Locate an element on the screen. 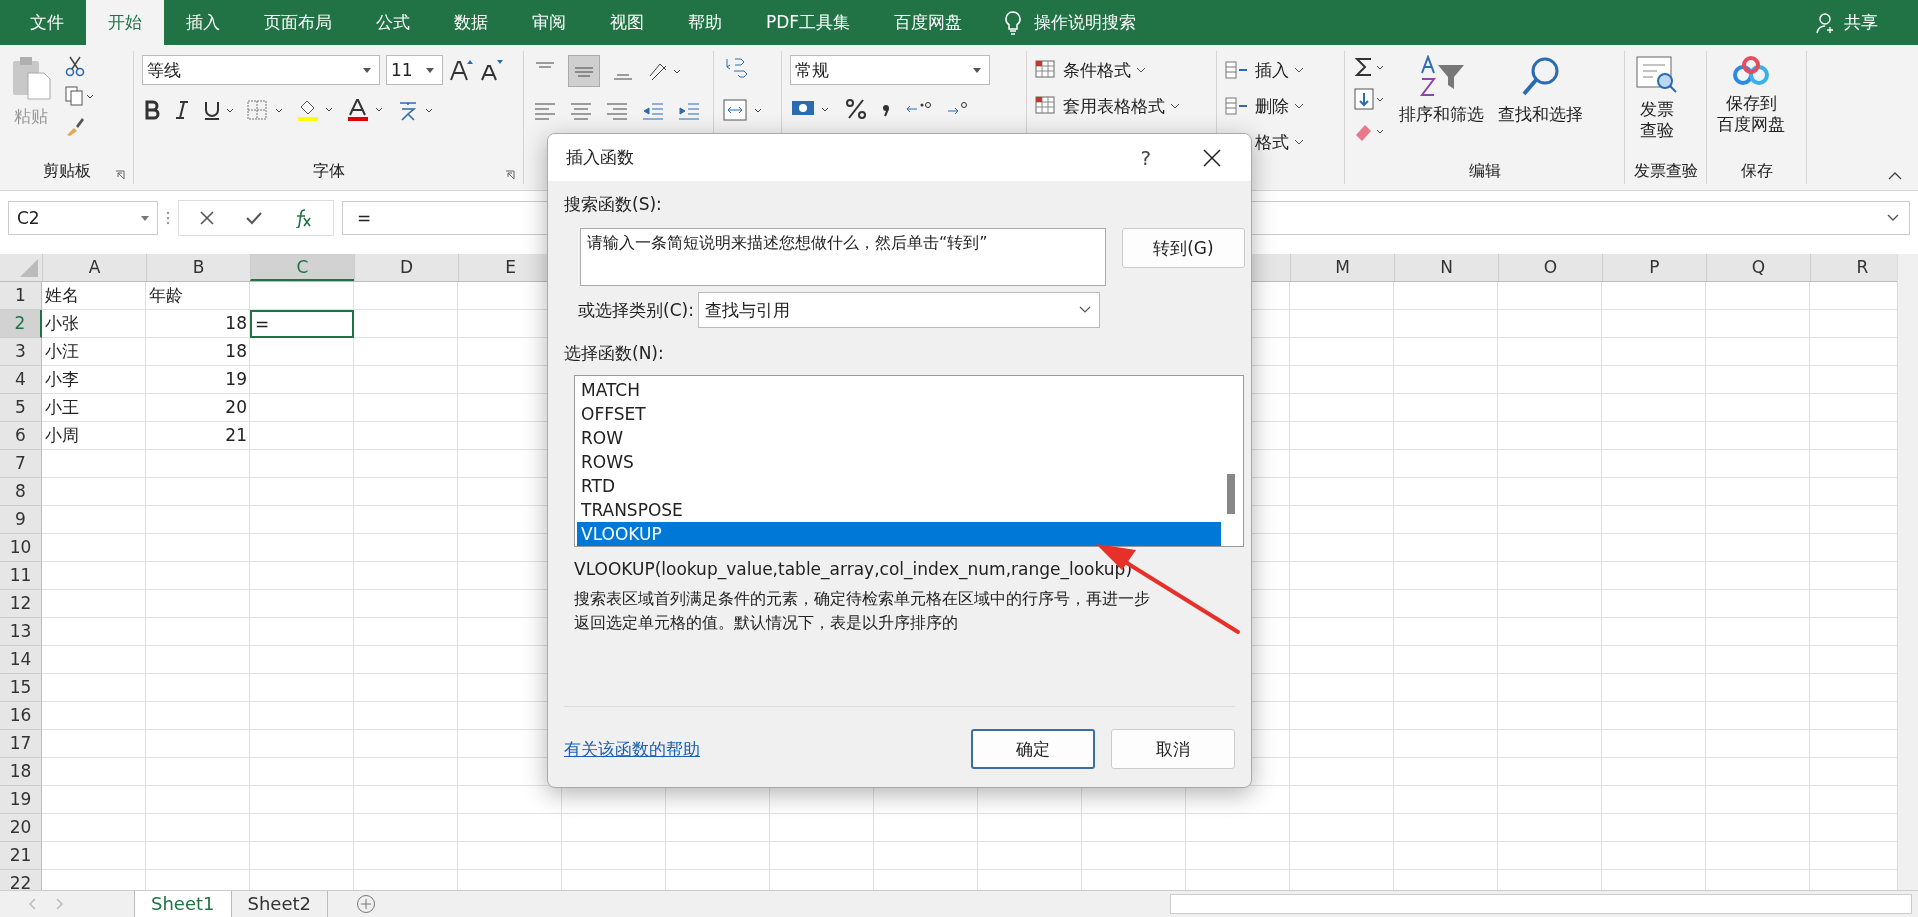  clipboard-icon is located at coordinates (31, 78).